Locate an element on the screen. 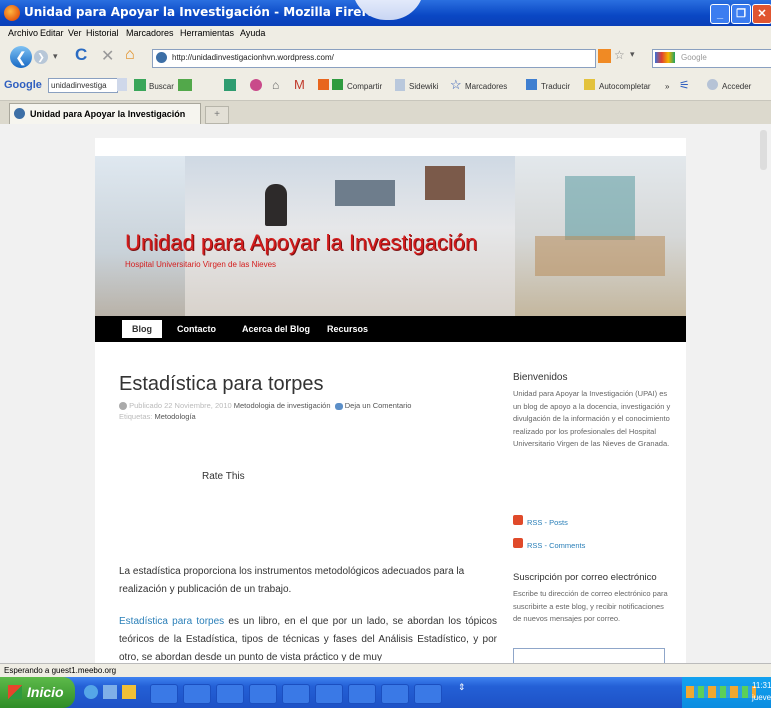 This screenshot has height=708, width=771. system-tray: 11:31 jueves is located at coordinates (726, 692).